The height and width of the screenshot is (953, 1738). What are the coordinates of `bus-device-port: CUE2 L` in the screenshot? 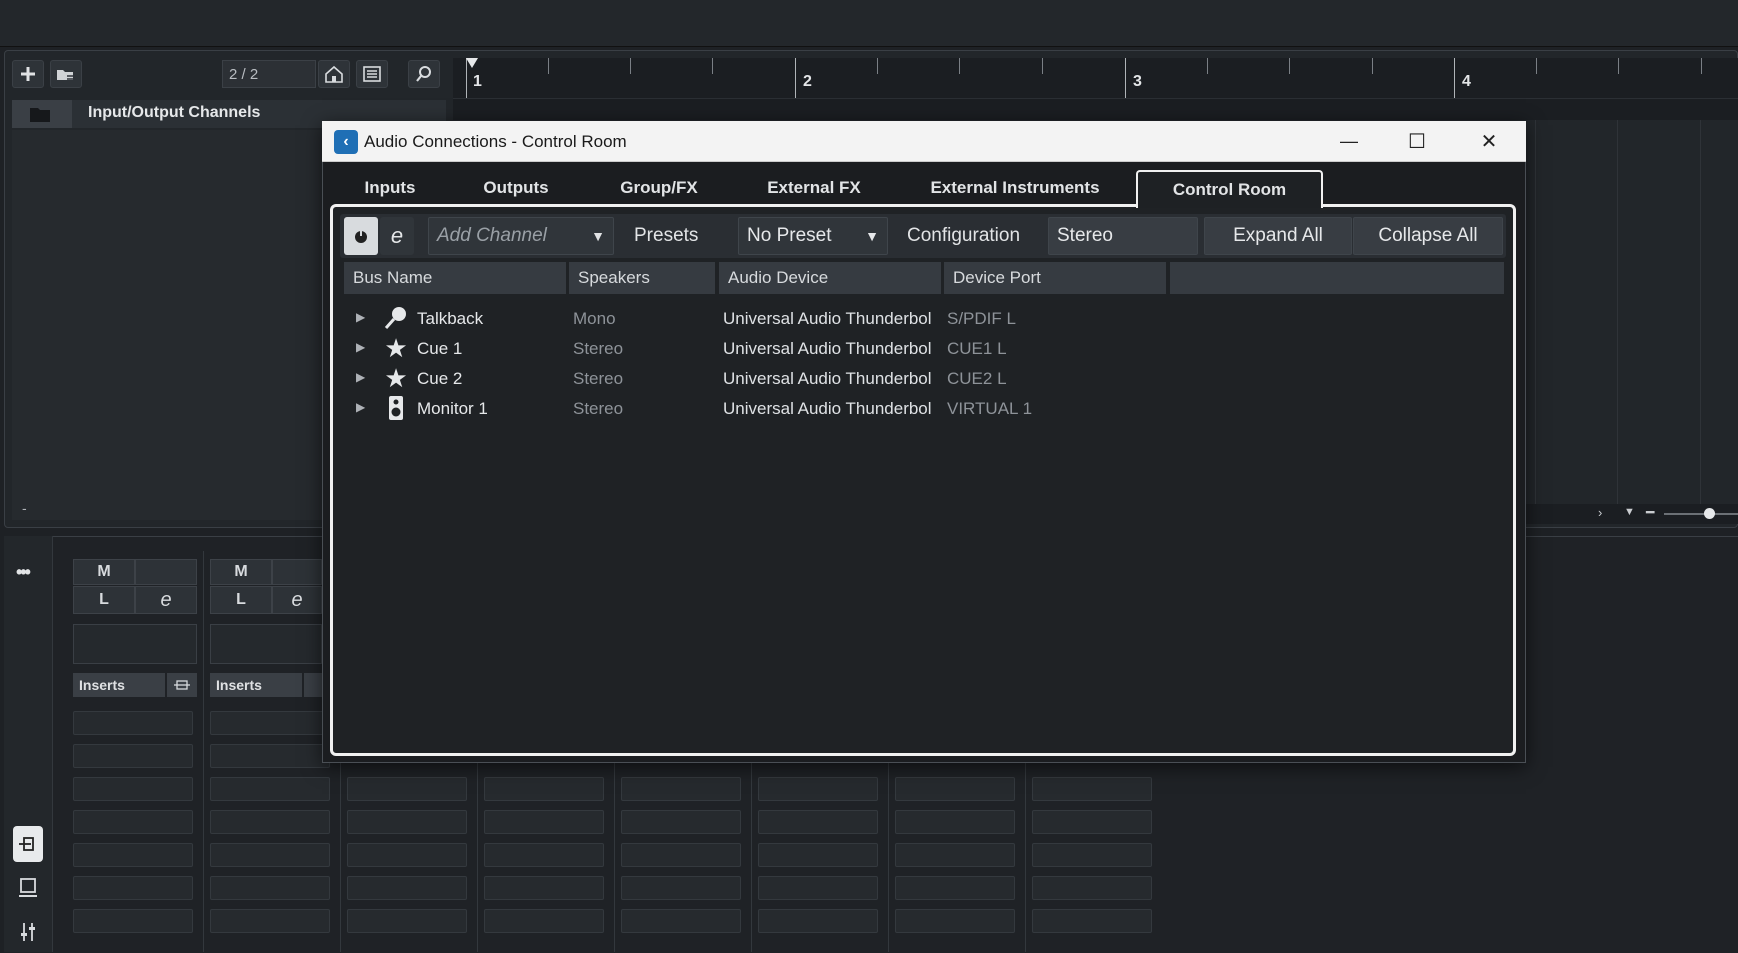 It's located at (977, 379).